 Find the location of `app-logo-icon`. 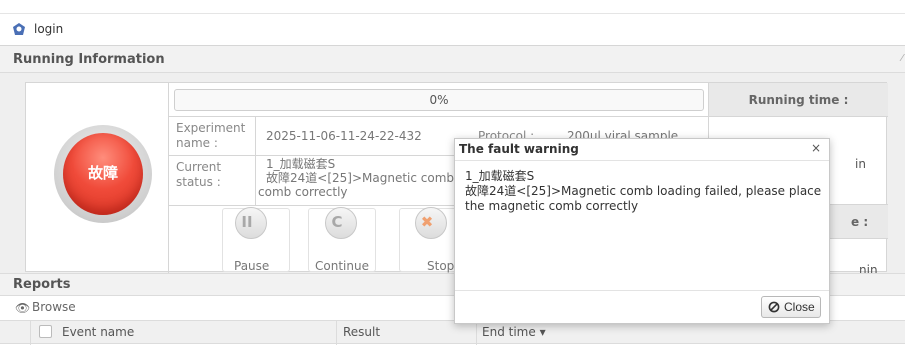

app-logo-icon is located at coordinates (19, 29).